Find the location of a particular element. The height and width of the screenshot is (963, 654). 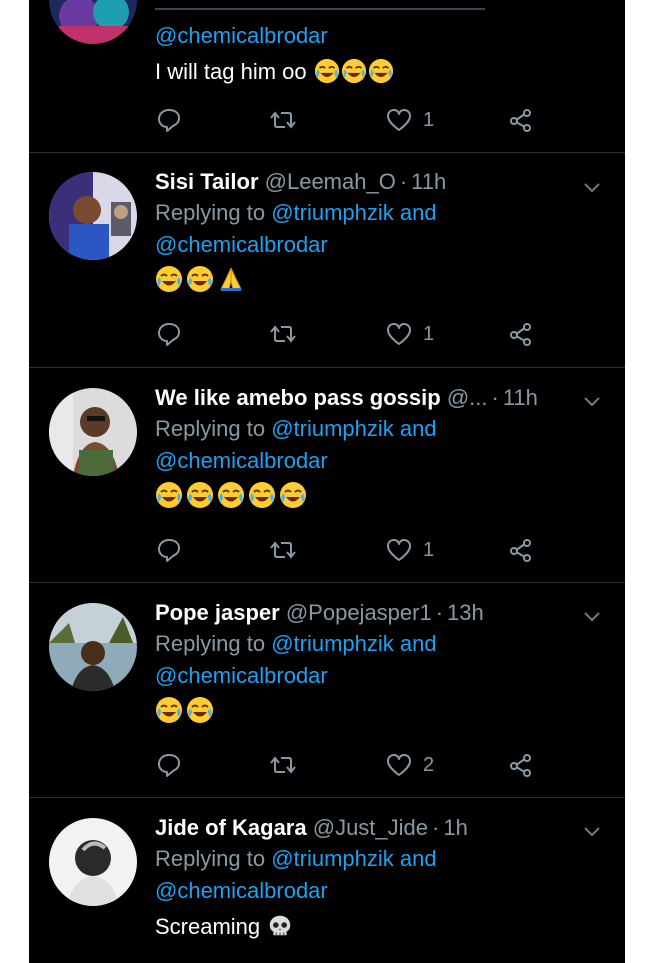

tweet-header: Pope jasper @Popejasper1 · 13h is located at coordinates (319, 612).